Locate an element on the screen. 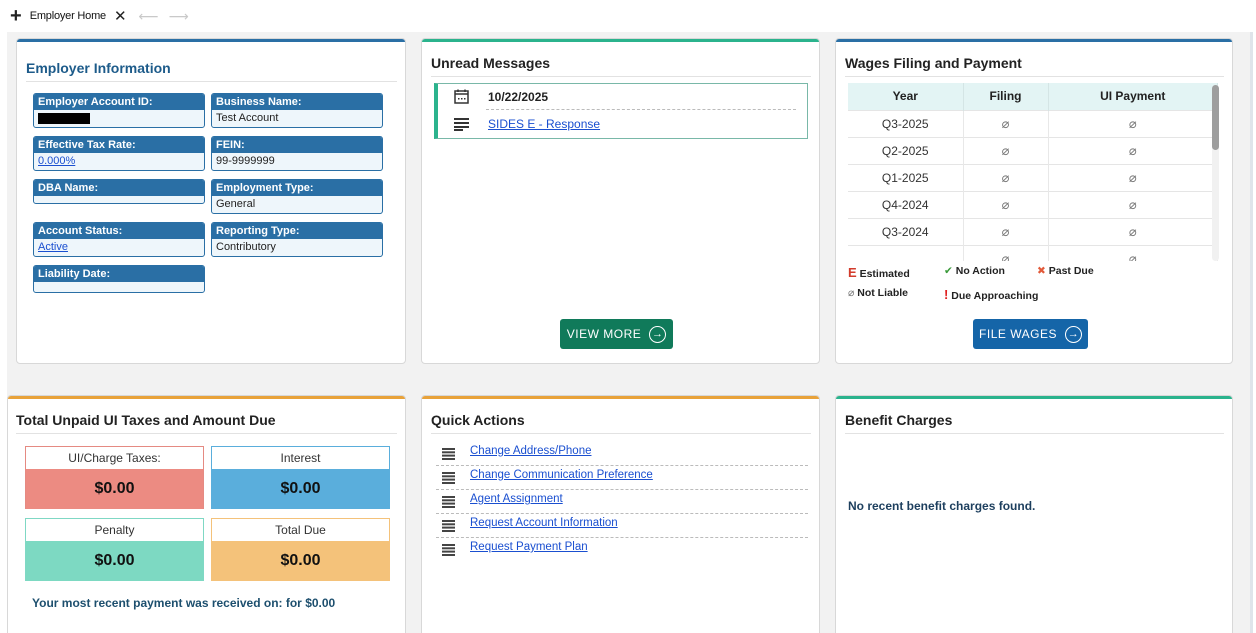 This screenshot has width=1256, height=633. message-item: 10/22/2025 SIDES E - Response is located at coordinates (621, 111).